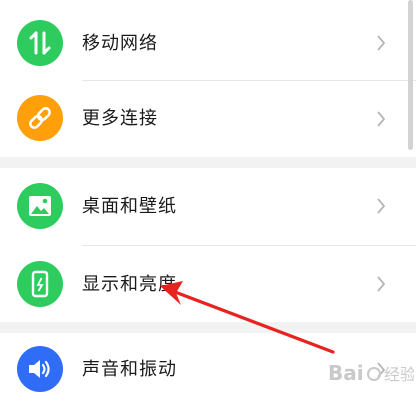  Describe the element at coordinates (247, 317) in the screenshot. I see `annotation-arrow` at that location.